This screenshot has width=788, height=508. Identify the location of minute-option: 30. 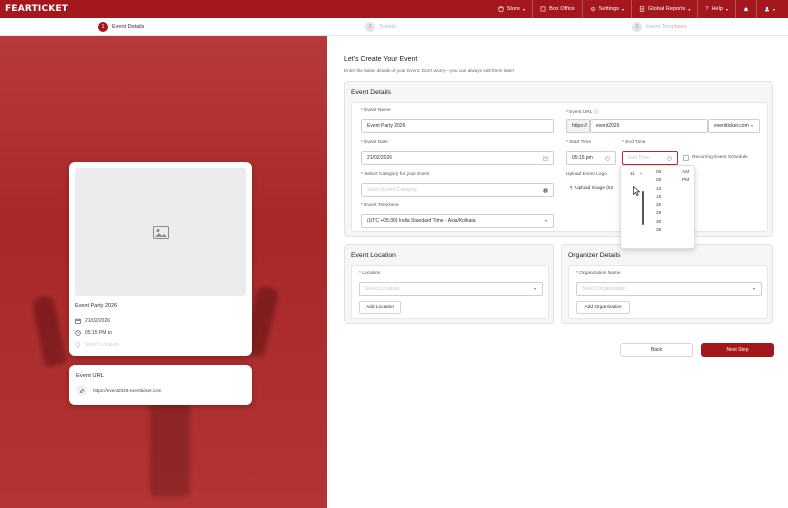
(658, 223).